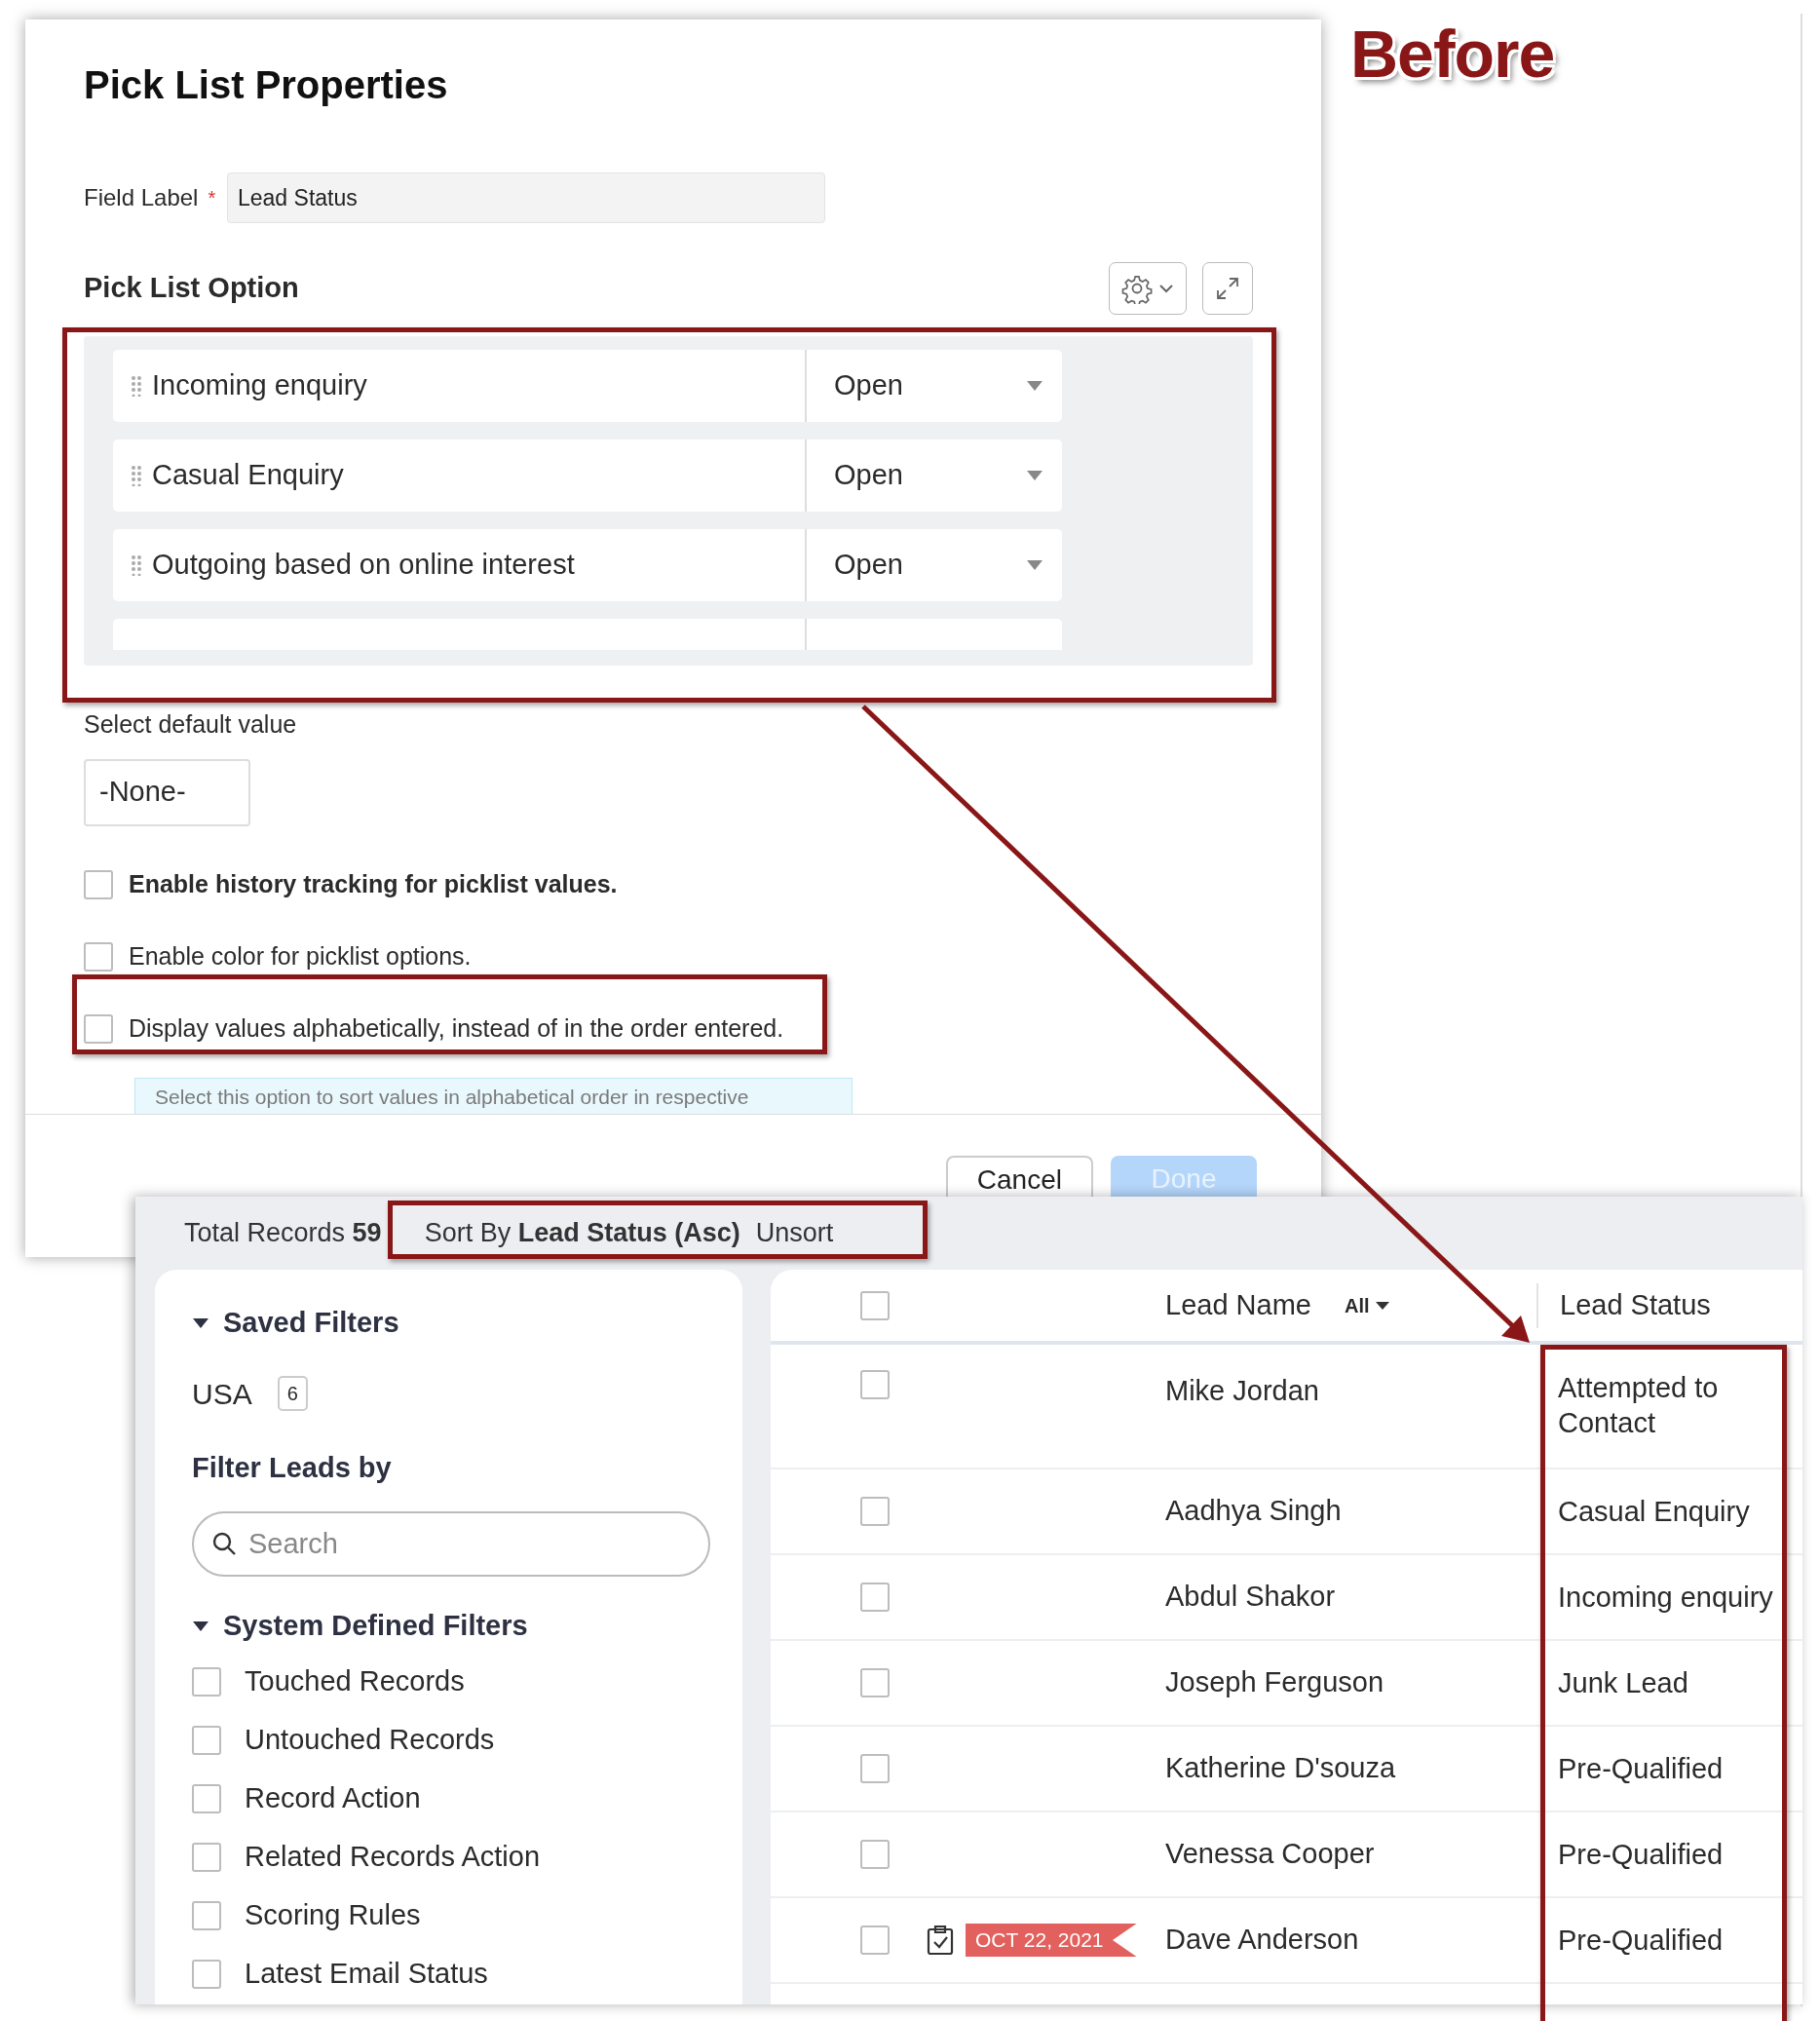 This screenshot has height=2021, width=1820. I want to click on checkbox-label: Enable color for picklist options., so click(300, 956).